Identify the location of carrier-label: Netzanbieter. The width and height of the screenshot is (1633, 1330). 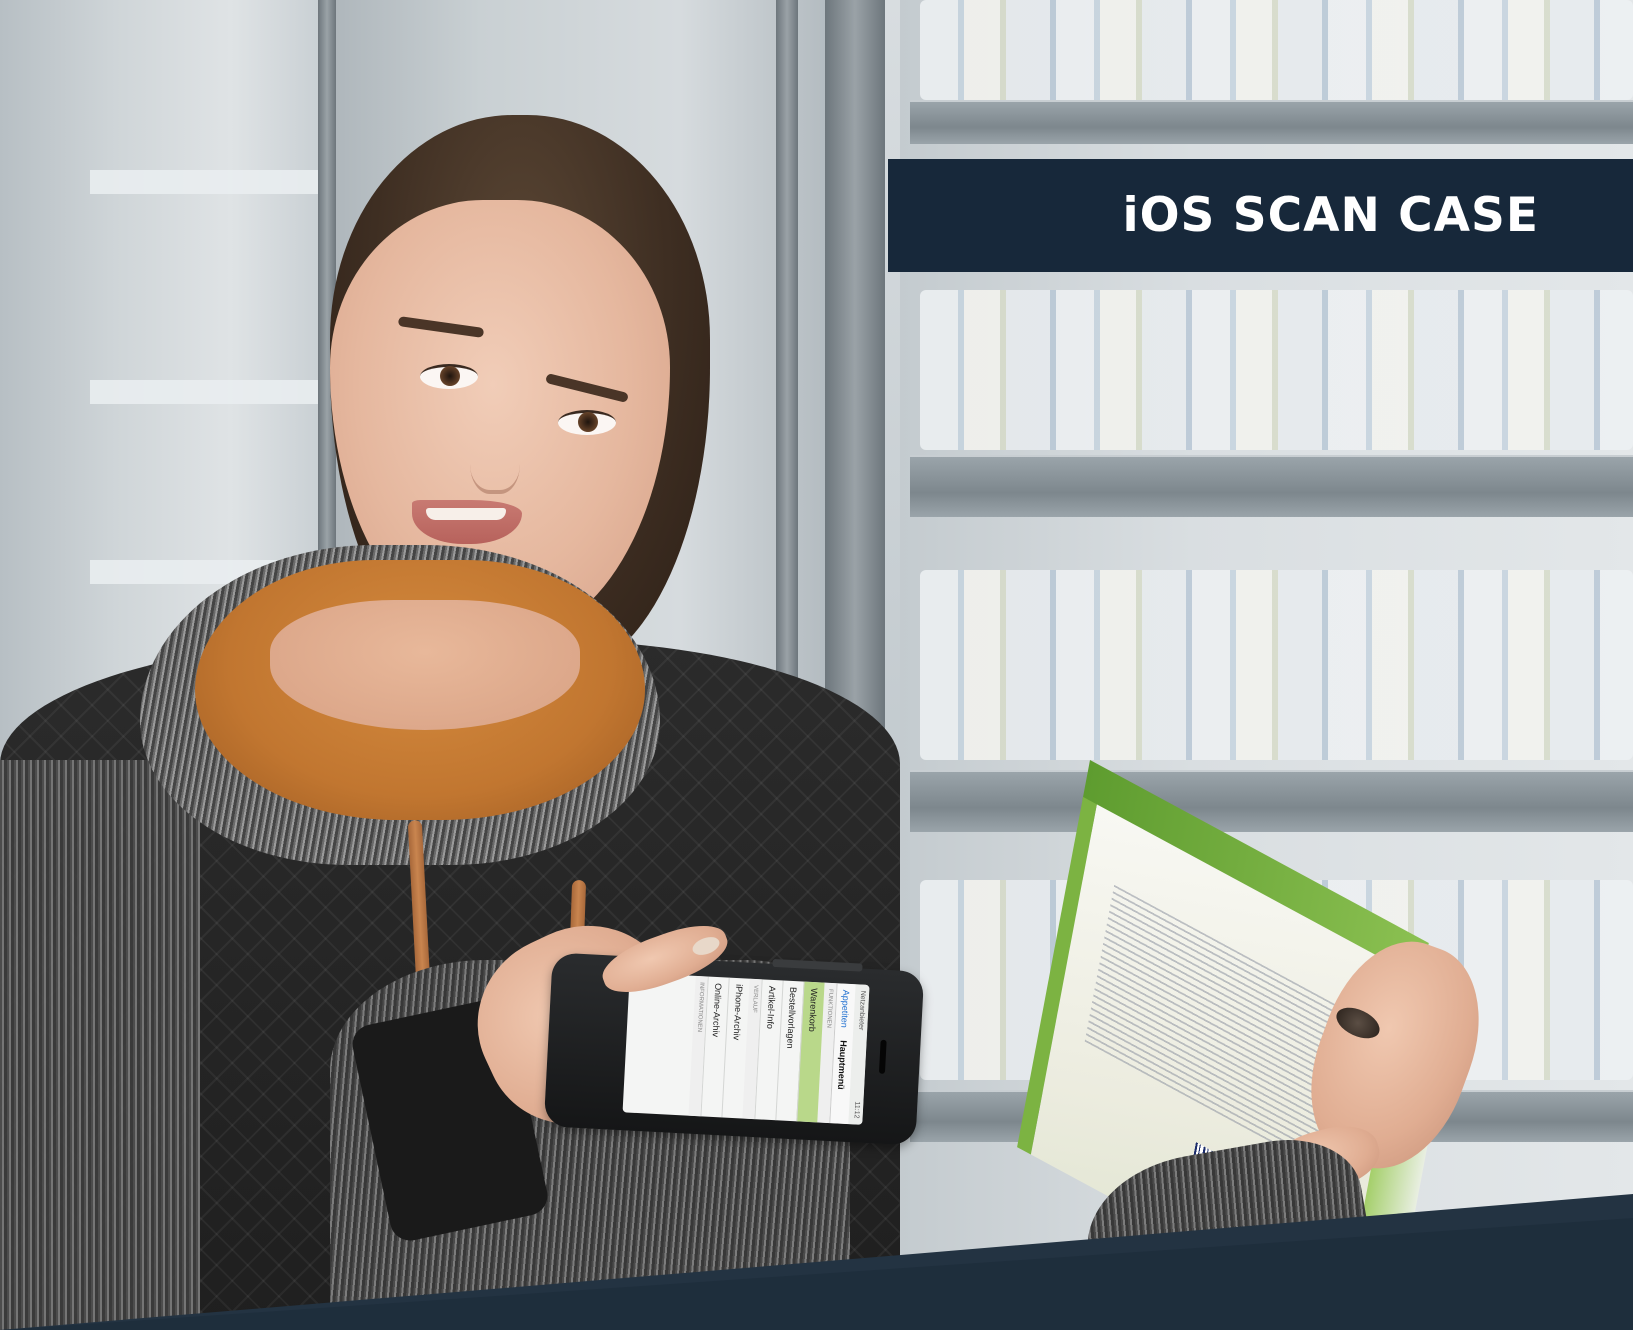
(862, 1010).